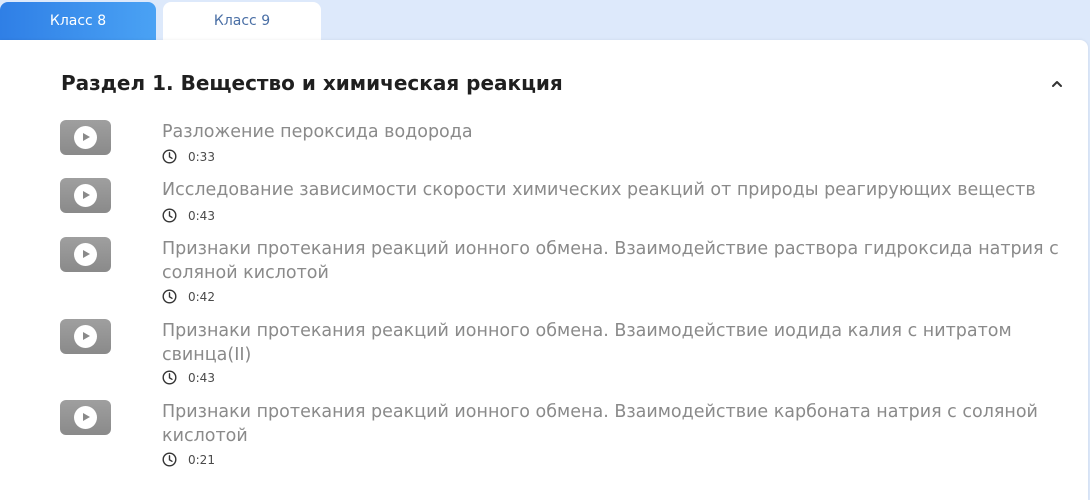 The width and height of the screenshot is (1090, 500). Describe the element at coordinates (1057, 84) in the screenshot. I see `chevron-up-icon` at that location.